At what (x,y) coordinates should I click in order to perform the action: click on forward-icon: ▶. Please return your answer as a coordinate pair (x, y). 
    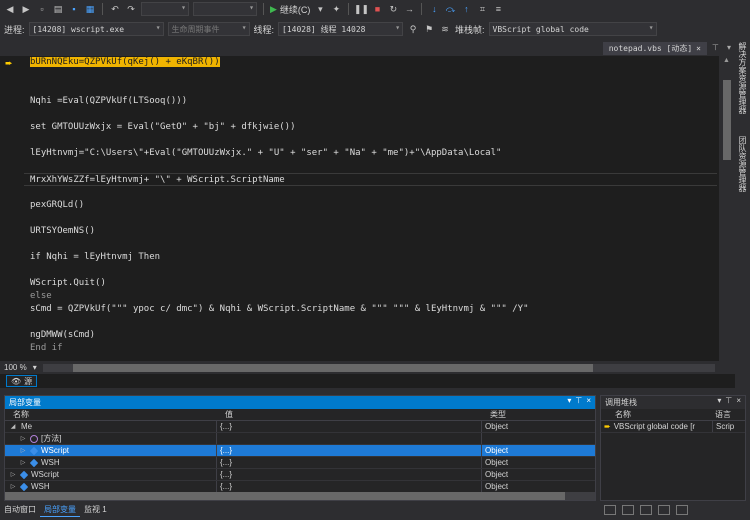
    Looking at the image, I should click on (26, 9).